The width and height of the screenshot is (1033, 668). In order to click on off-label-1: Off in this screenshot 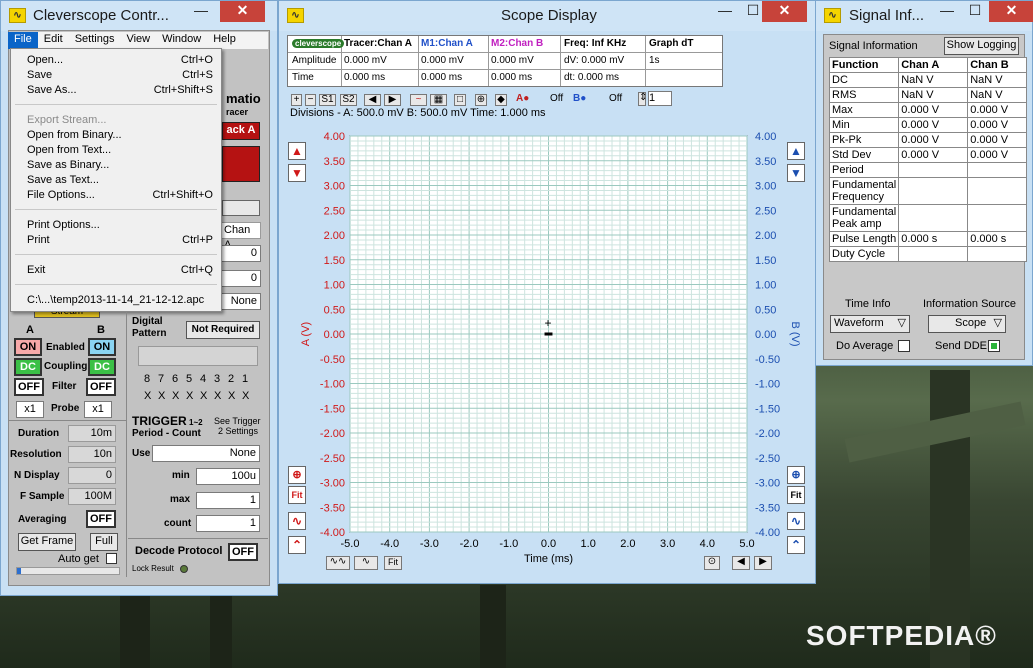, I will do `click(556, 98)`.